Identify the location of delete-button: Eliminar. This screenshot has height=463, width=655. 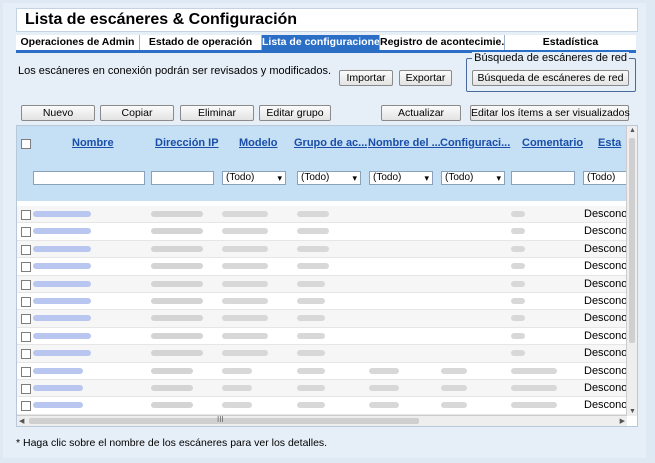
(217, 113).